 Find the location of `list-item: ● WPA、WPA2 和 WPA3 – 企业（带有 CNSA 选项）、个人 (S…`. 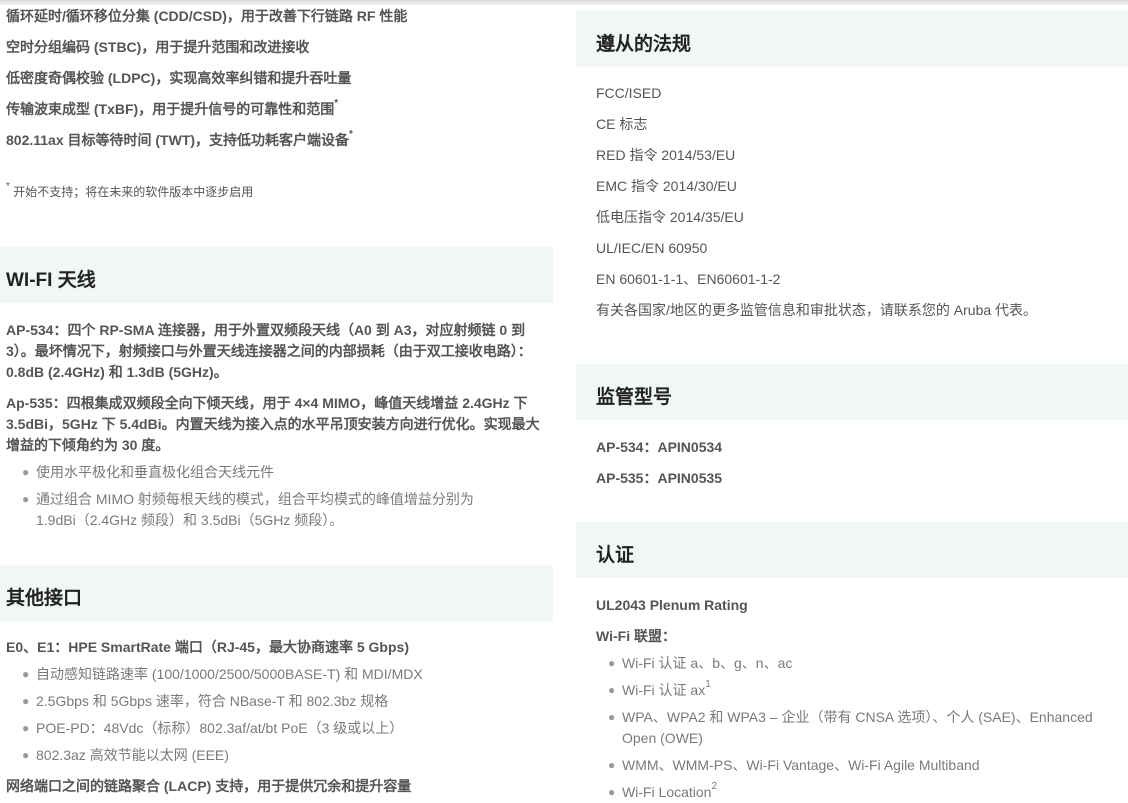

list-item: ● WPA、WPA2 和 WPA3 – 企业（带有 CNSA 选项）、个人 (S… is located at coordinates (850, 727).